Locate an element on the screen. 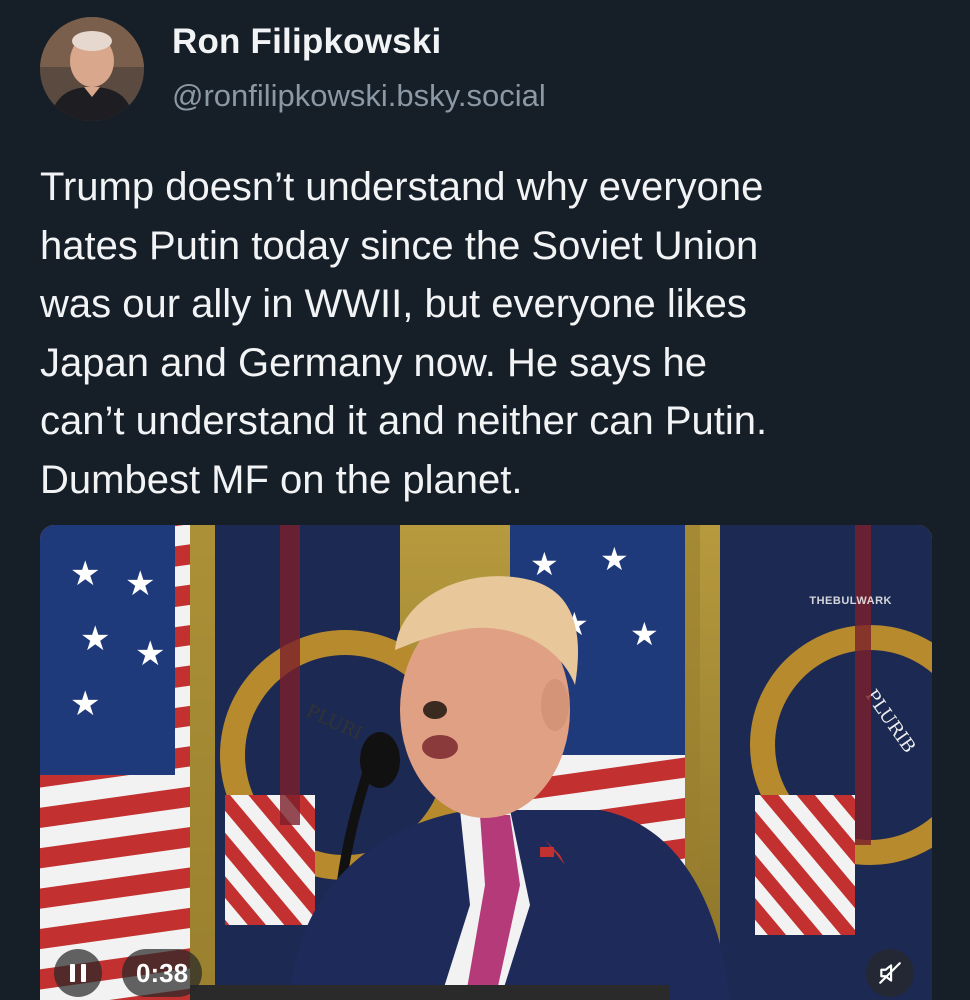  speaker-muted-icon is located at coordinates (890, 973).